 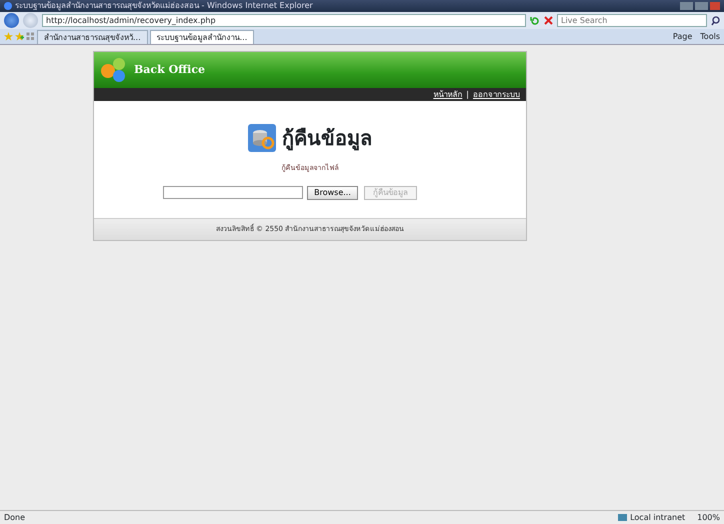 I want to click on network-icon, so click(x=623, y=517).